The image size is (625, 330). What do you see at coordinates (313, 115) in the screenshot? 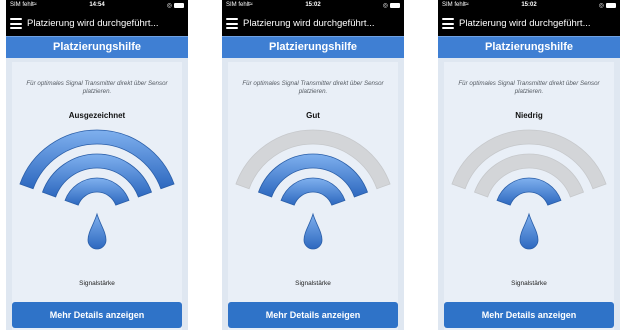
I see `signal-quality-label: Gut` at bounding box center [313, 115].